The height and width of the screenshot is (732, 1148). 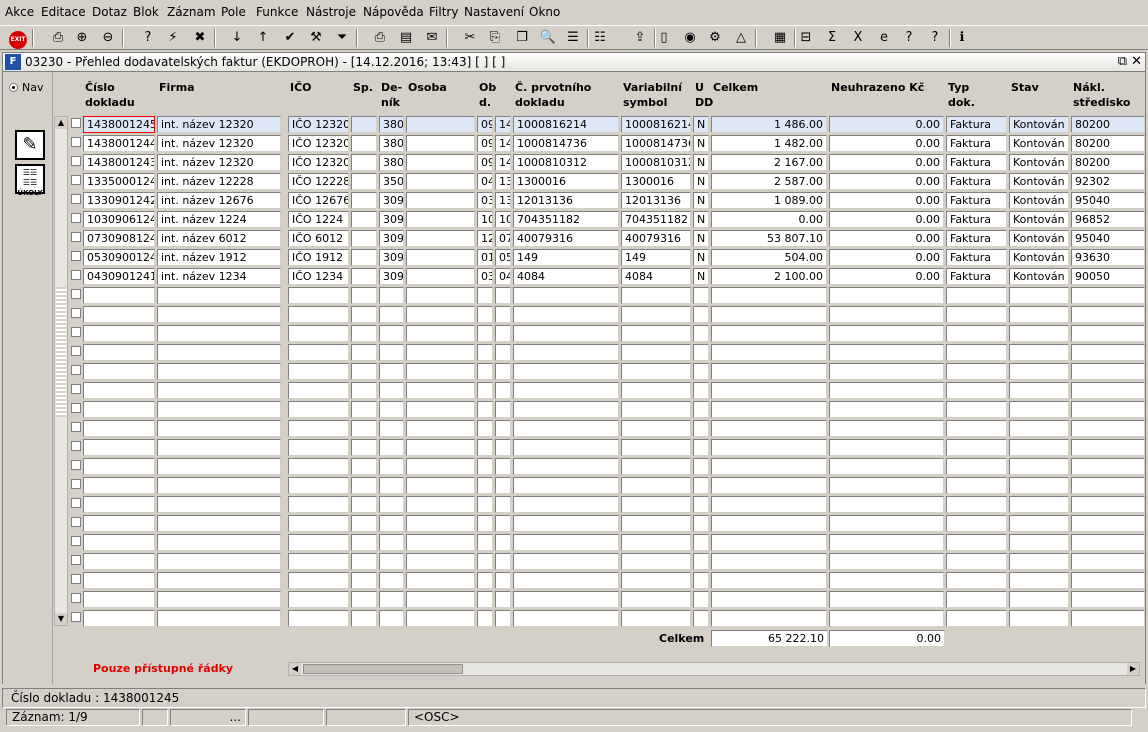 What do you see at coordinates (886, 162) in the screenshot?
I see `cell-r2-c12: 0.00` at bounding box center [886, 162].